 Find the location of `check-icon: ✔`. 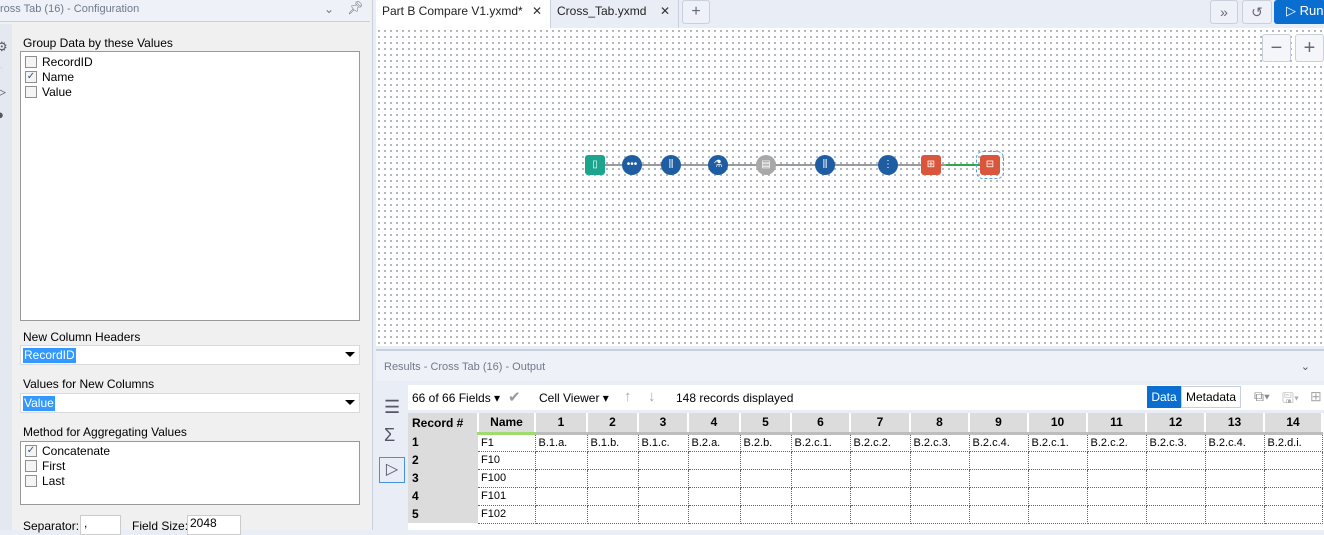

check-icon: ✔ is located at coordinates (514, 397).